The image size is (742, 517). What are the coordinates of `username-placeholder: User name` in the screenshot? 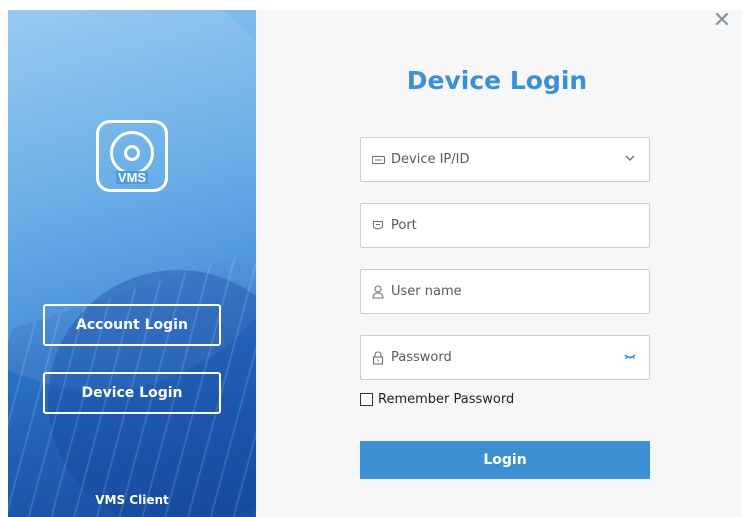 It's located at (426, 291).